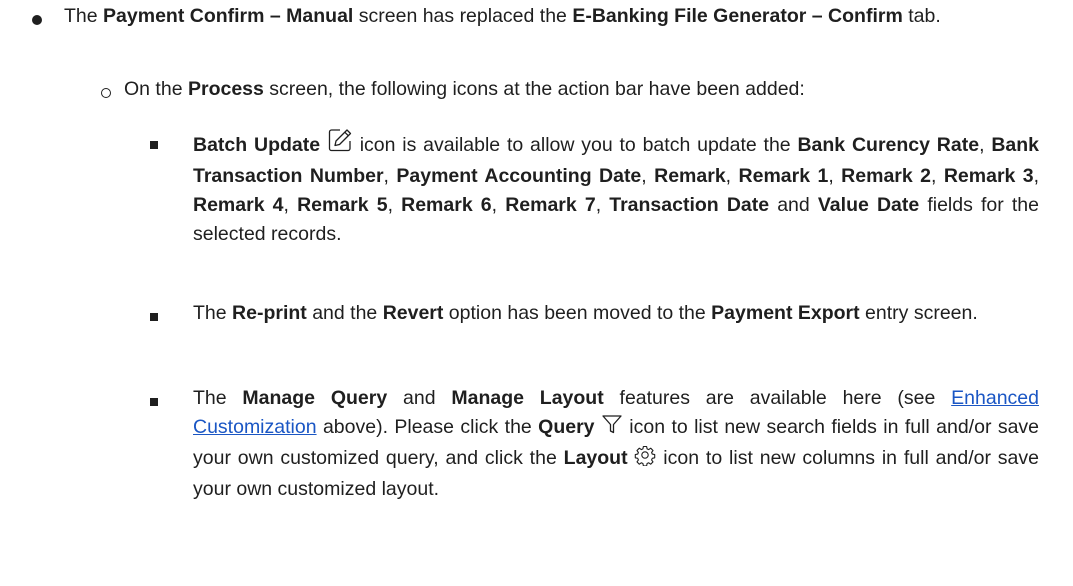 Image resolution: width=1073 pixels, height=586 pixels. What do you see at coordinates (106, 93) in the screenshot?
I see `bullet-ring-marker` at bounding box center [106, 93].